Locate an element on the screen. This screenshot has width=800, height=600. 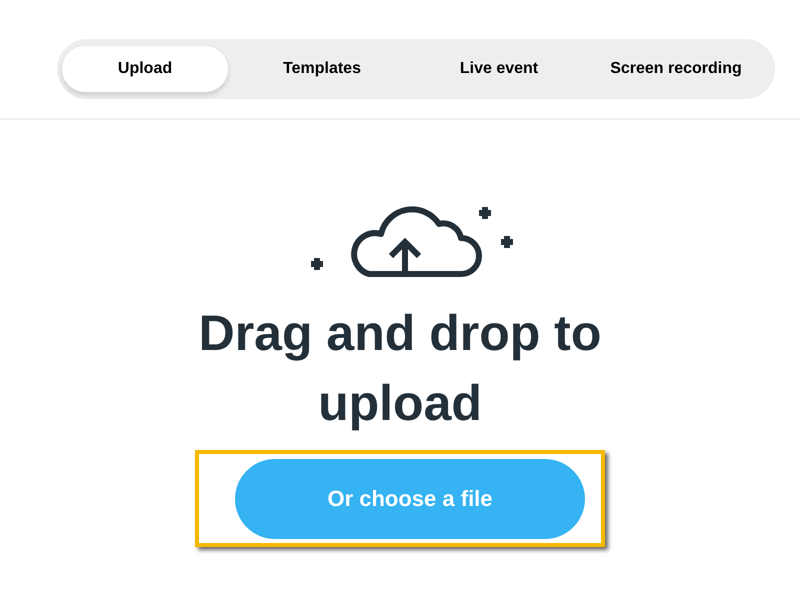
tab: Screen recording is located at coordinates (676, 69).